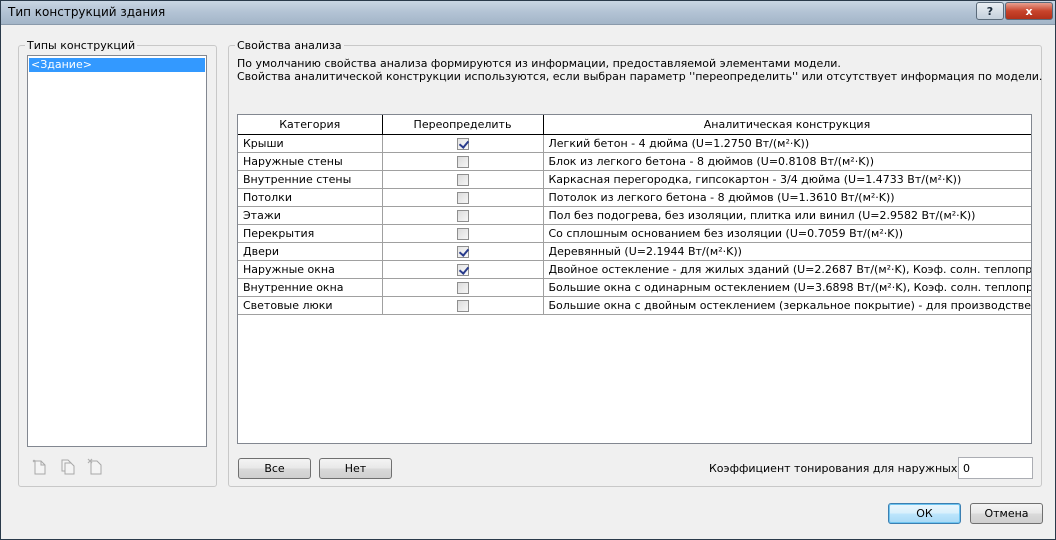 Image resolution: width=1056 pixels, height=540 pixels. What do you see at coordinates (1029, 11) in the screenshot?
I see `close-button: x` at bounding box center [1029, 11].